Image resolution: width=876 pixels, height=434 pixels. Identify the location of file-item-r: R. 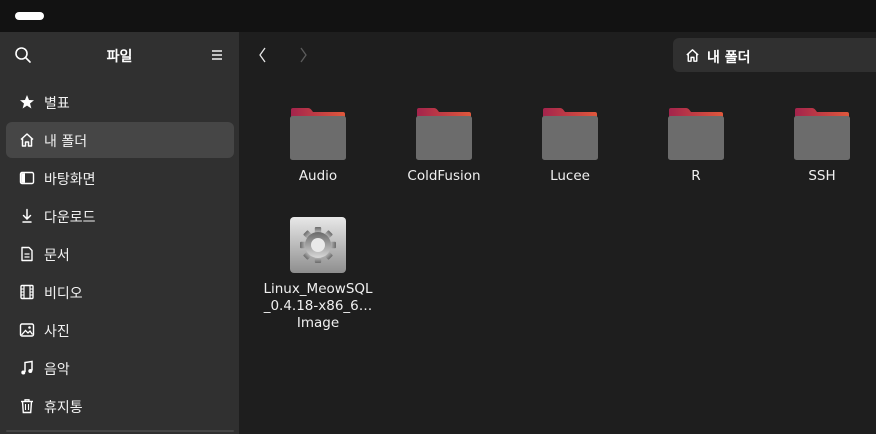
(696, 154).